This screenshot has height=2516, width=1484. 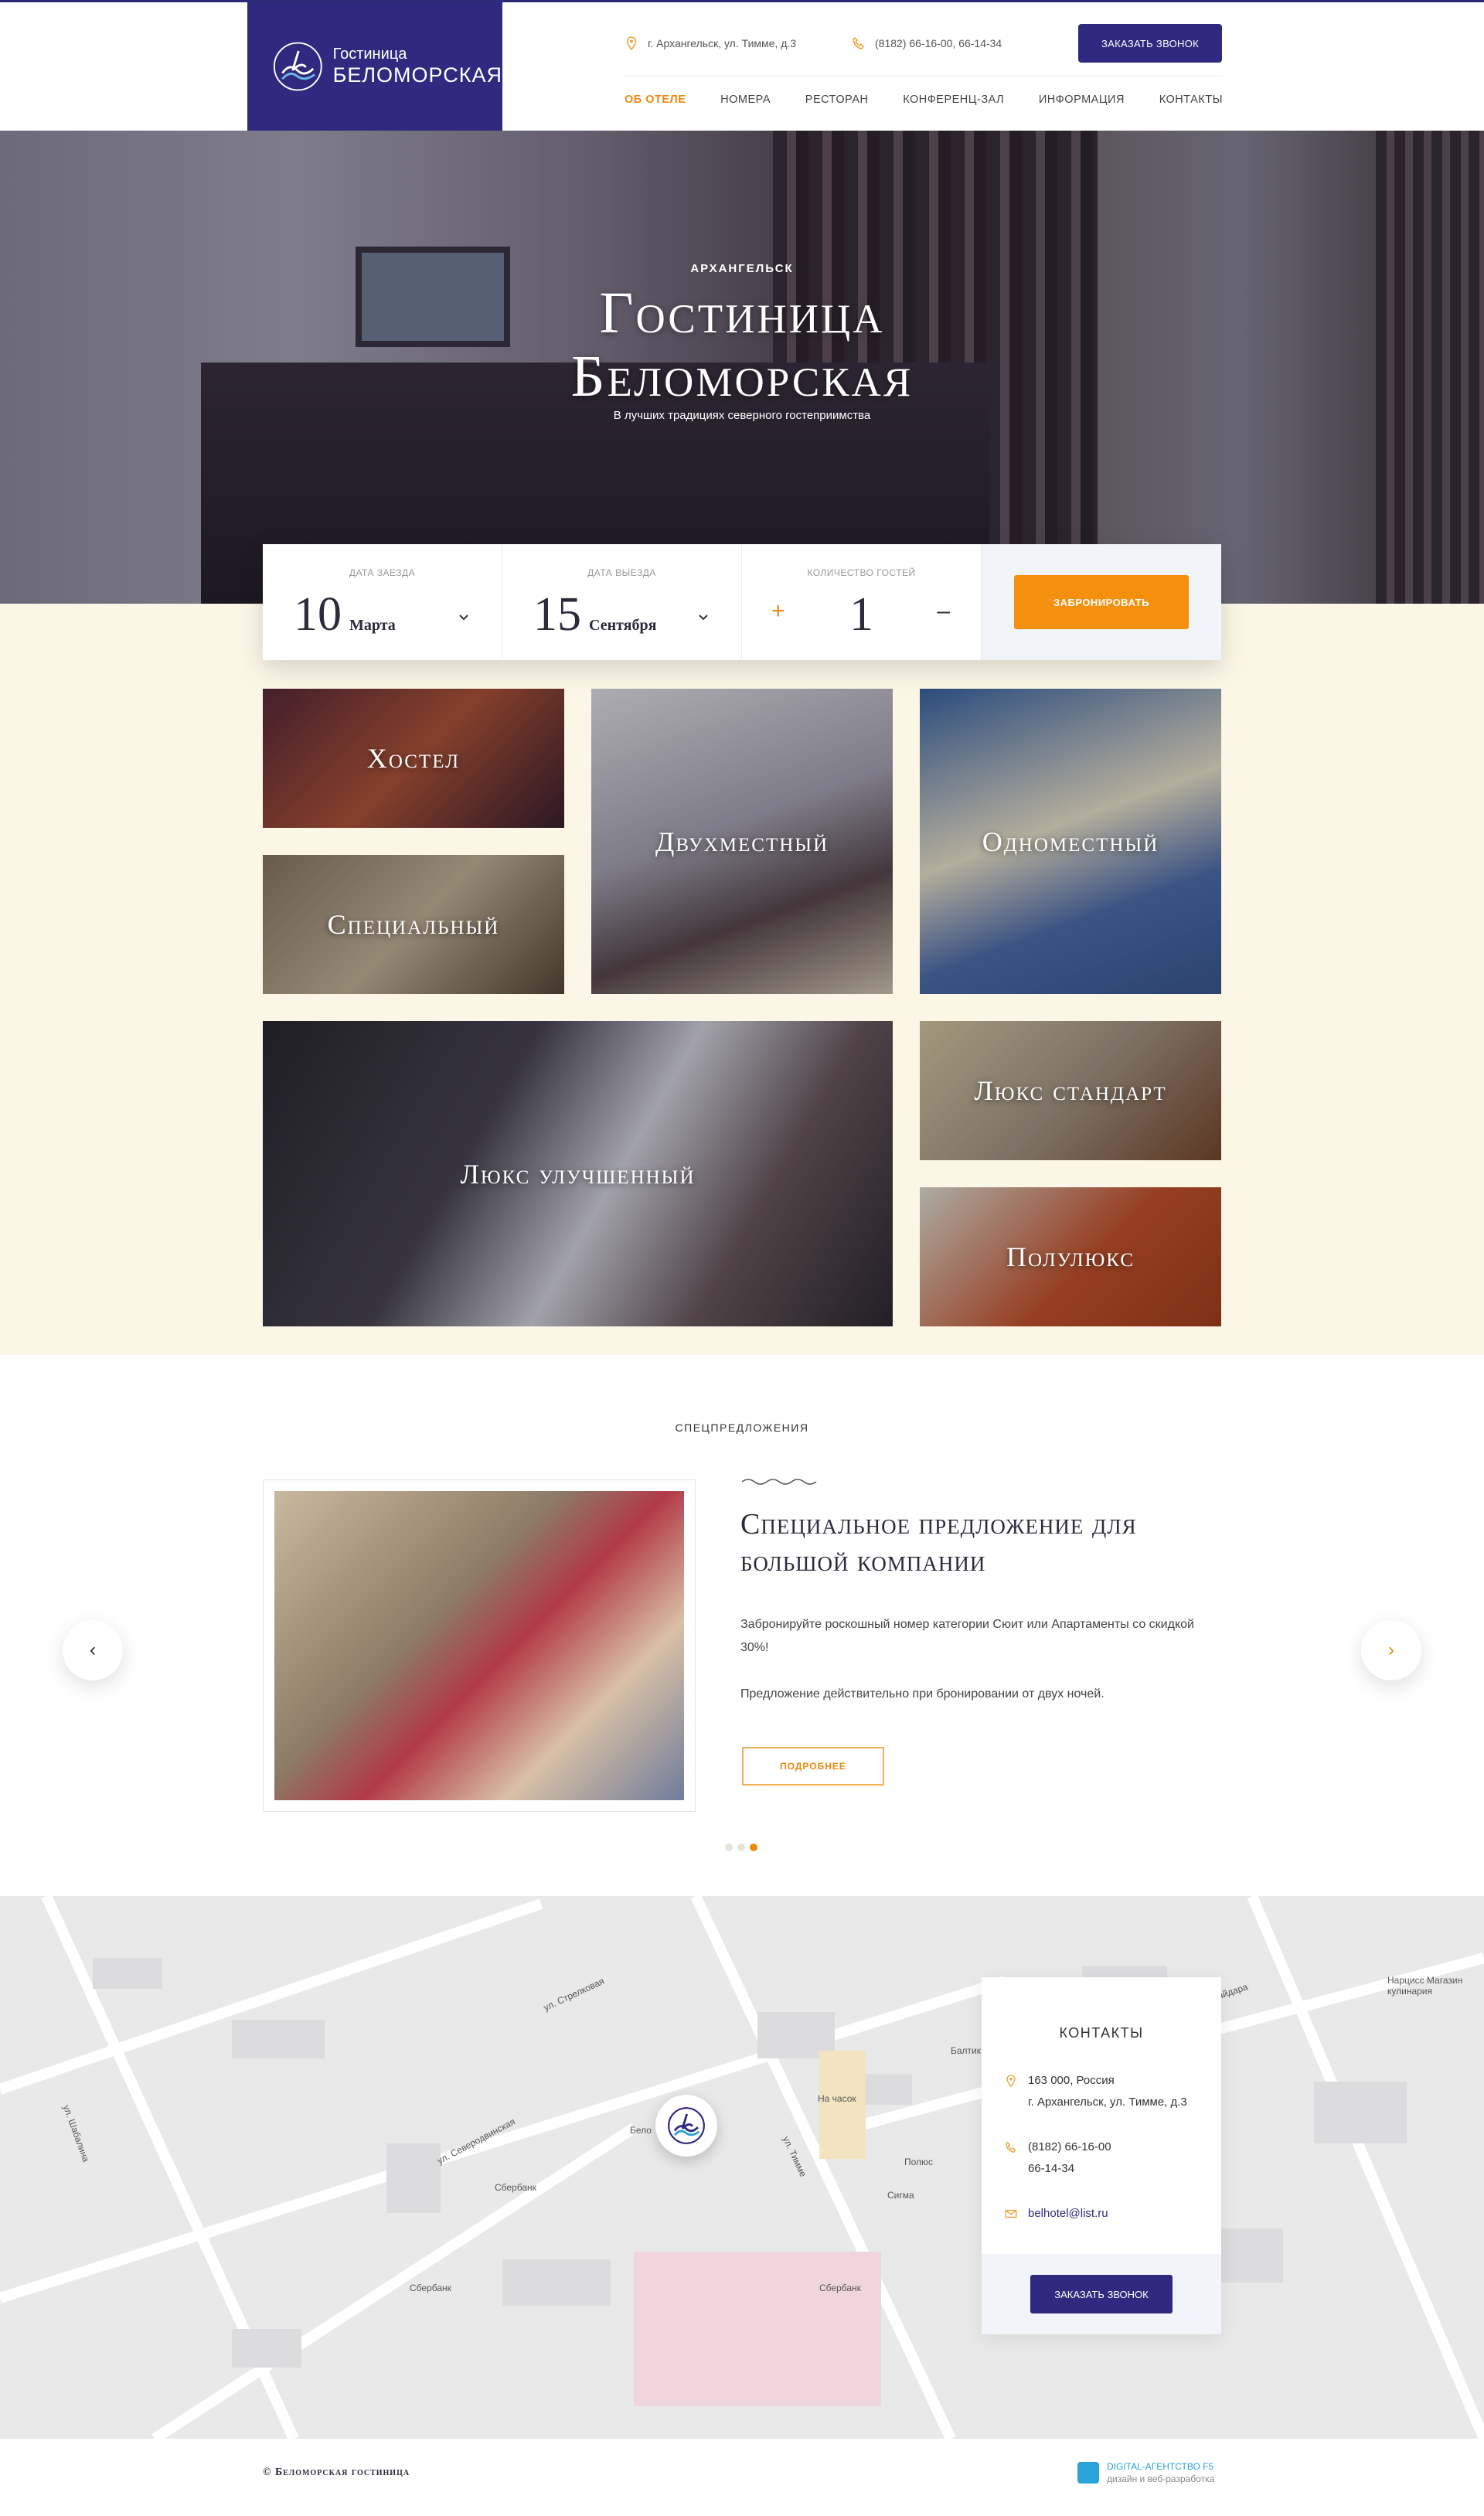 I want to click on carousel-dots, so click(x=741, y=1847).